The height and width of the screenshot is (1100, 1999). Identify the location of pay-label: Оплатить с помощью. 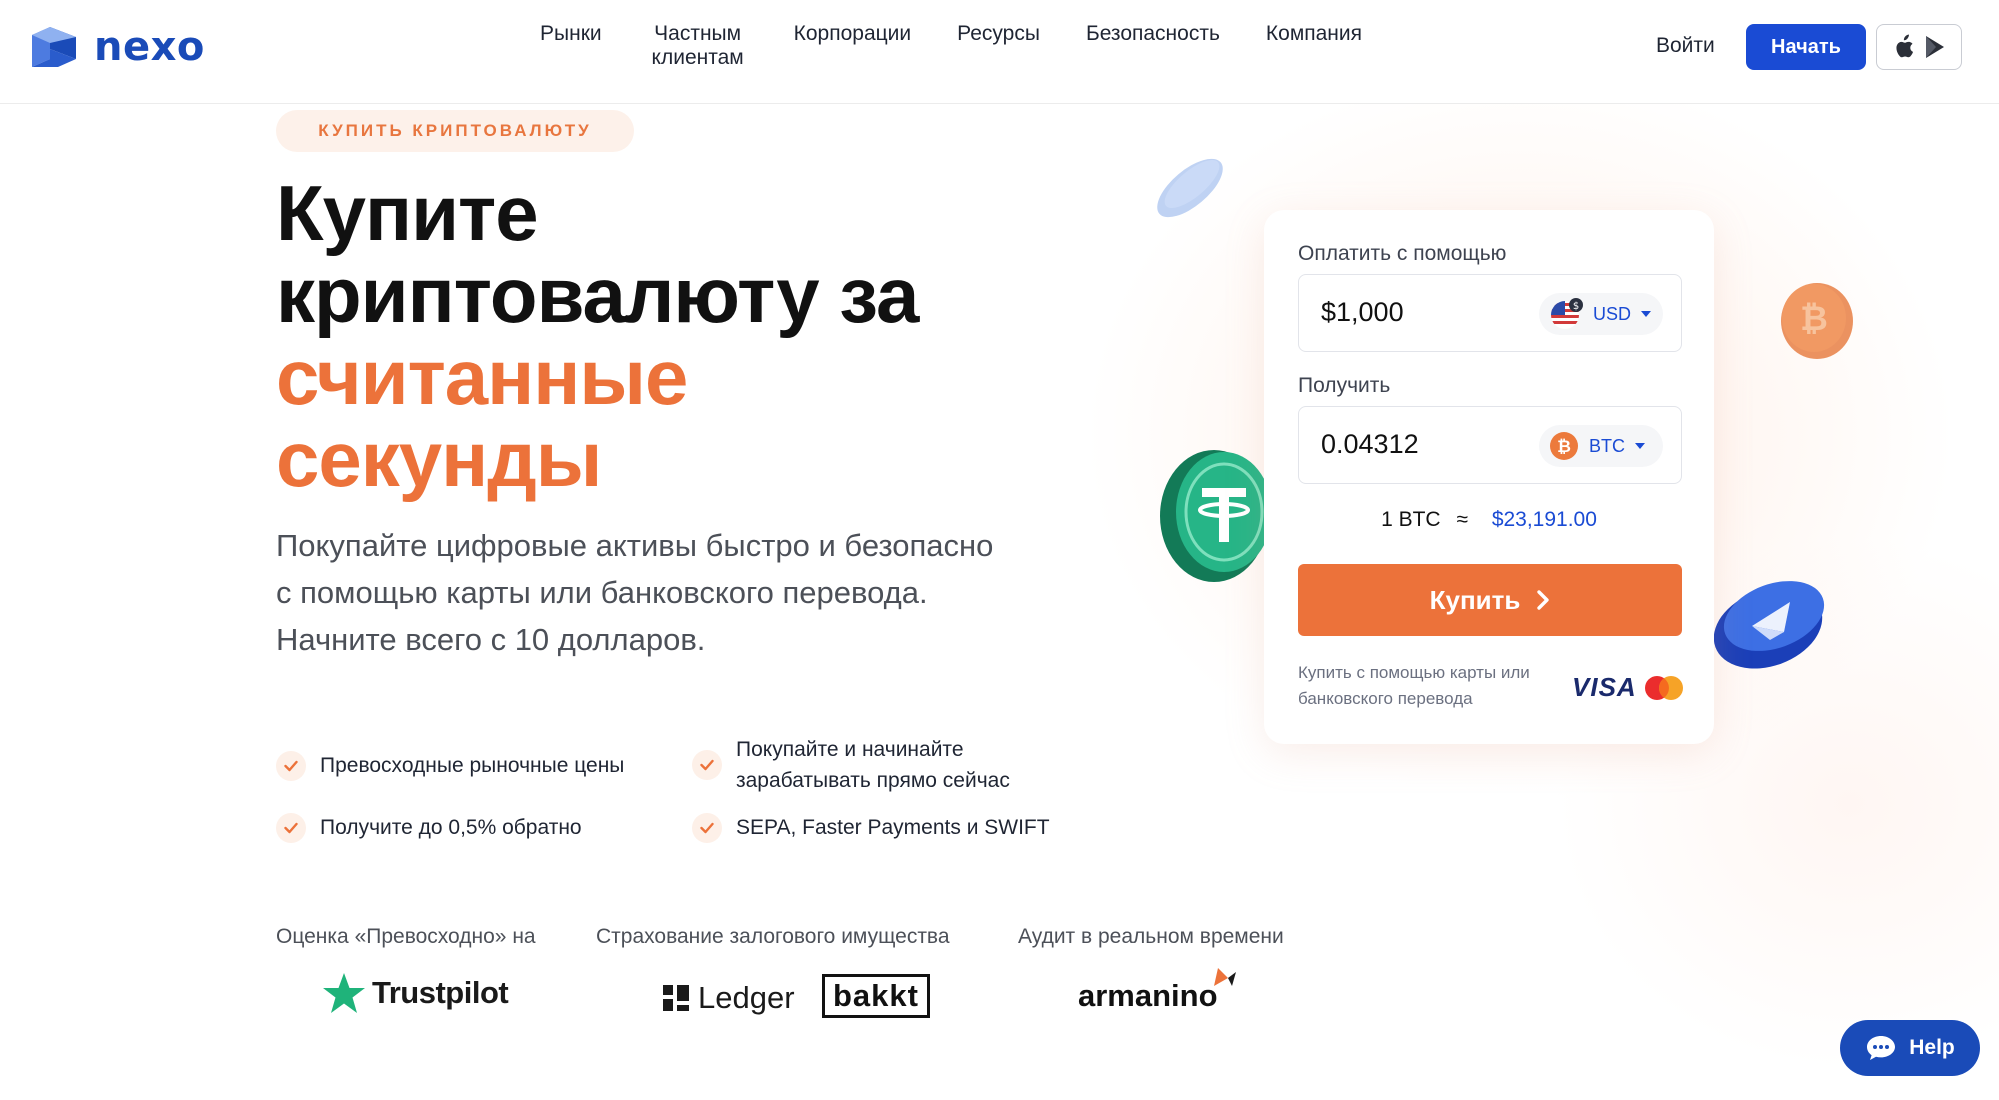
(1402, 253).